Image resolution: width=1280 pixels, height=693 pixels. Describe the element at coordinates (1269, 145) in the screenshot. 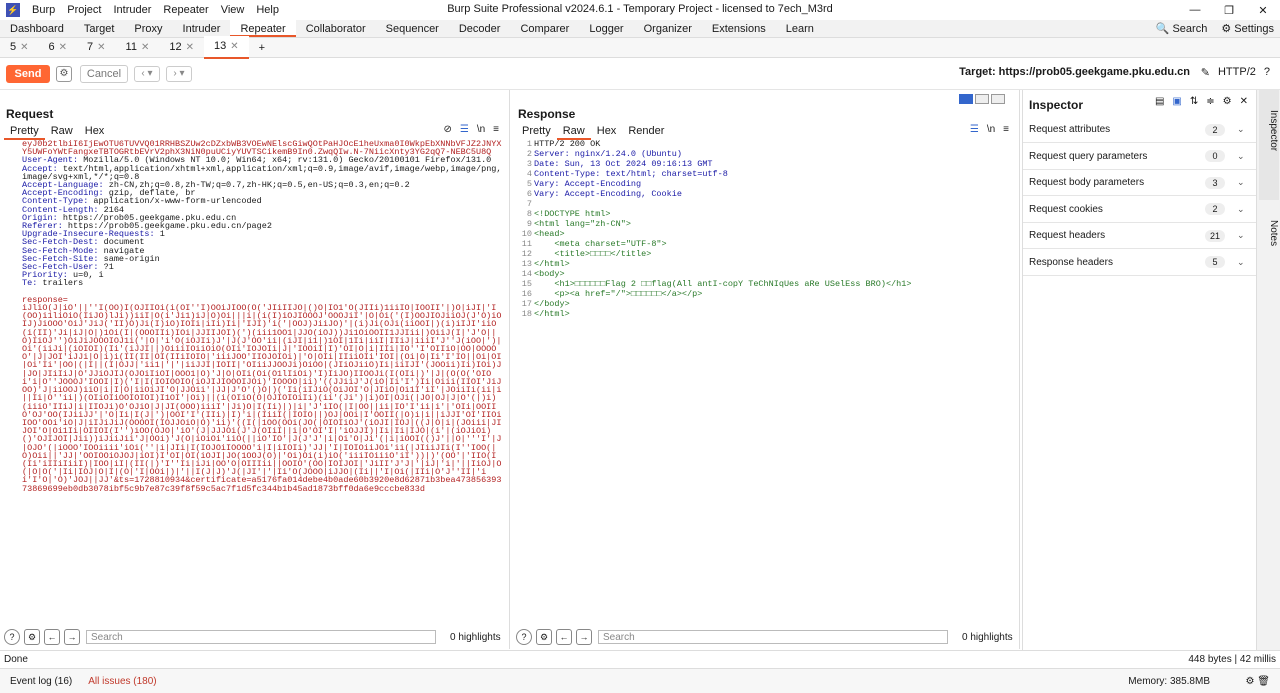

I see `side-tab-inspector: Inspector` at that location.